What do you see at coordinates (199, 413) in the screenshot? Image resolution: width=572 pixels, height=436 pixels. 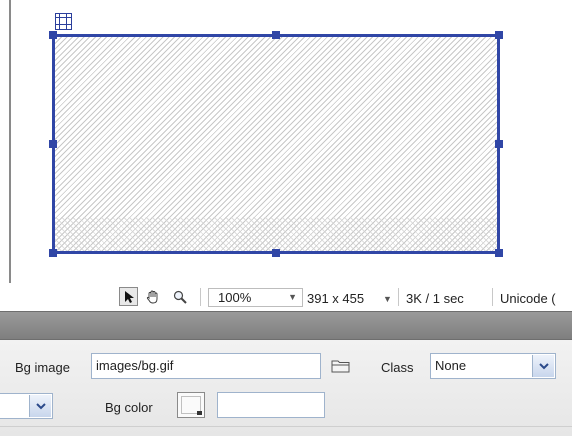 I see `swatch-corner-arrow` at bounding box center [199, 413].